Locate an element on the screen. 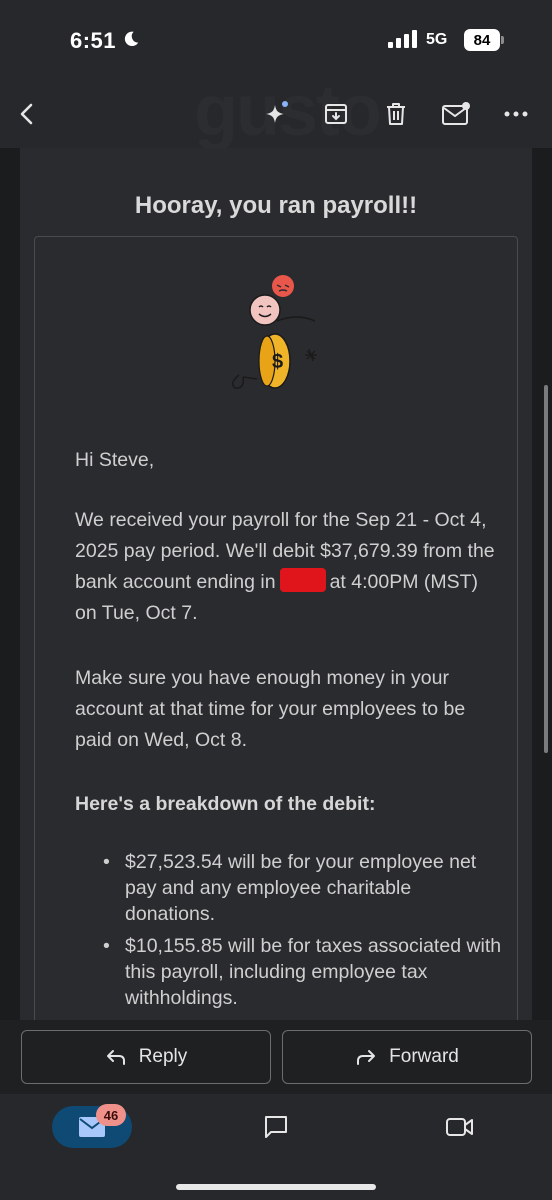 This screenshot has width=552, height=1200. forward-label: Forward is located at coordinates (424, 1056).